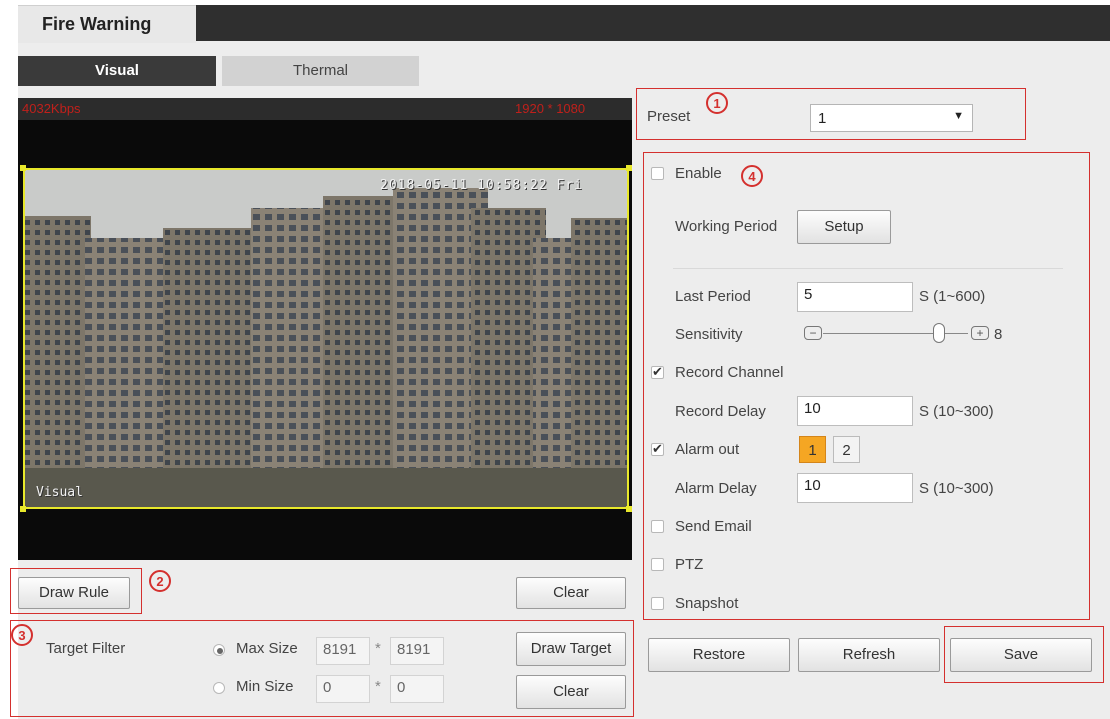  I want to click on alarm-delay-field: 10, so click(855, 488).